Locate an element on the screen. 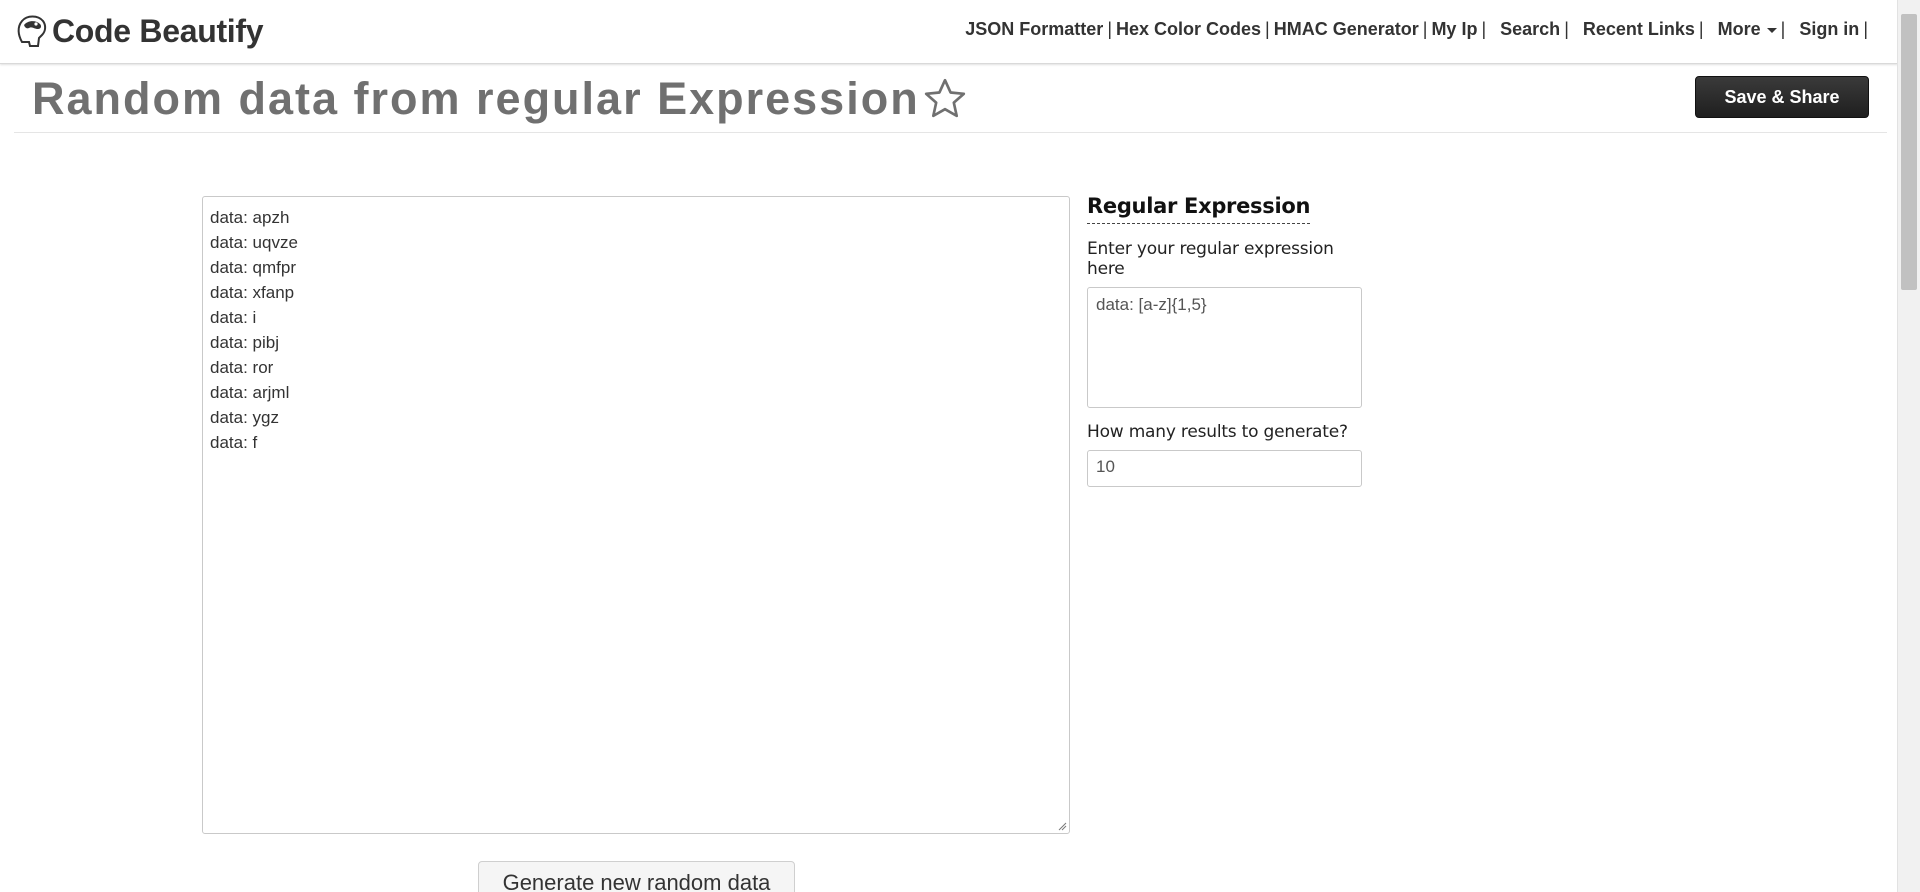 The image size is (1920, 892). output-line: data: pibj is located at coordinates (244, 342).